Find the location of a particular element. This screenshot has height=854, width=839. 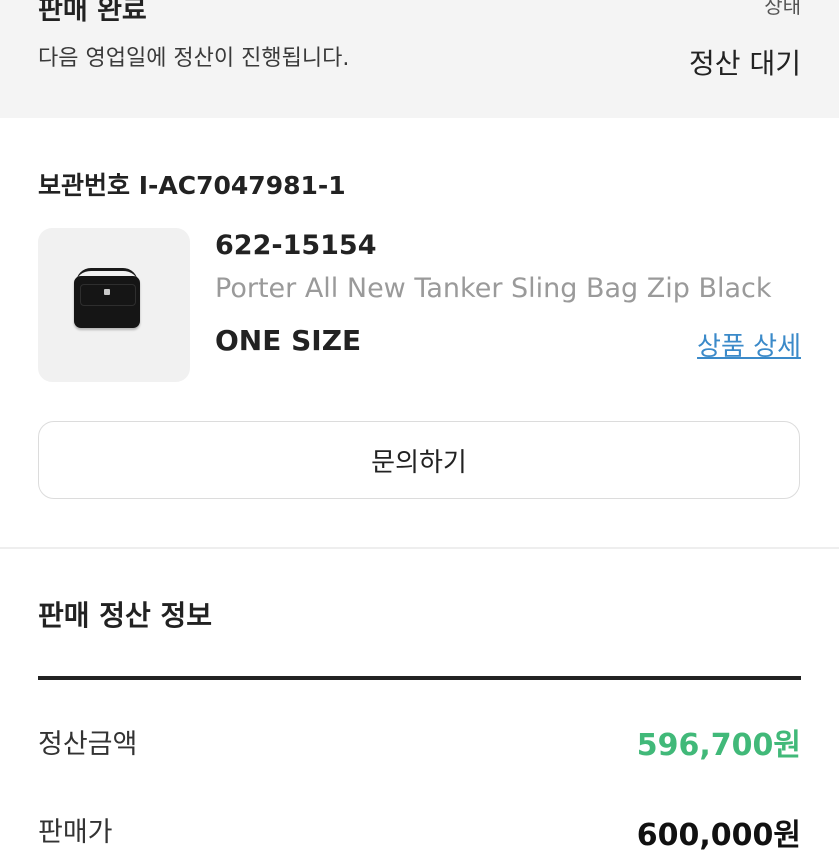

sale-price-label: 판매가 is located at coordinates (75, 832).